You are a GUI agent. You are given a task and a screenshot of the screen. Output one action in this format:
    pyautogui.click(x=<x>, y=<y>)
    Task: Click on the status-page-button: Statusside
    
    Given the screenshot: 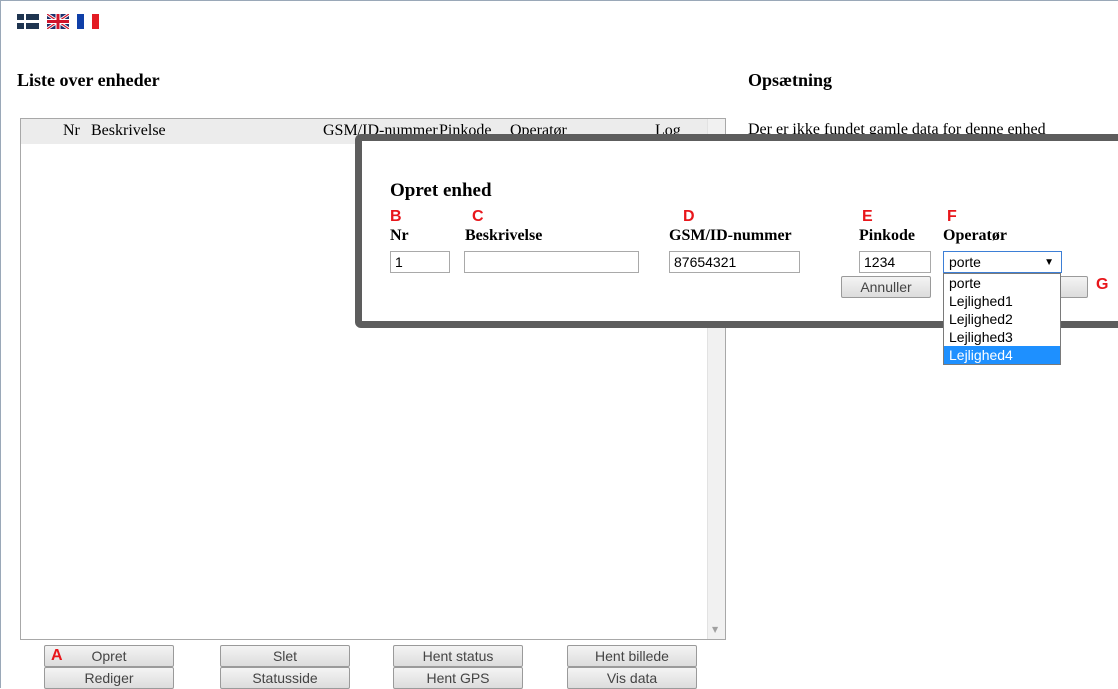 What is the action you would take?
    pyautogui.click(x=285, y=678)
    